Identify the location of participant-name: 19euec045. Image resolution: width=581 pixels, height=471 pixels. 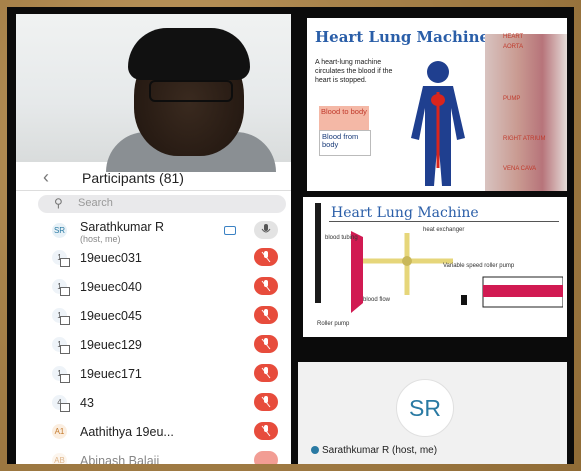
(111, 316).